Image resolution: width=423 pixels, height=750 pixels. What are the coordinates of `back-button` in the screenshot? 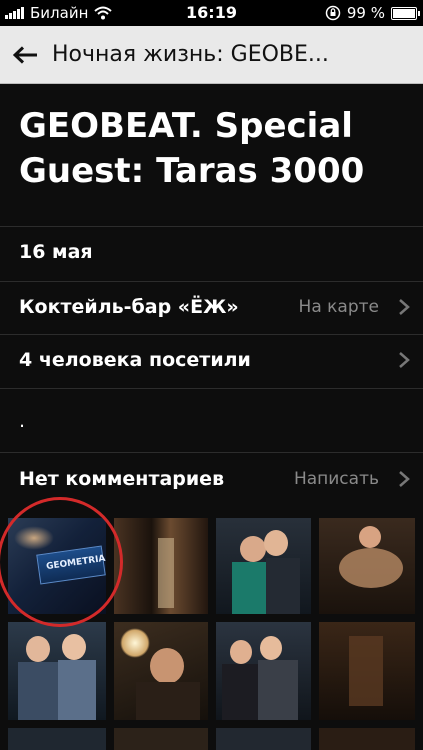 It's located at (26, 55).